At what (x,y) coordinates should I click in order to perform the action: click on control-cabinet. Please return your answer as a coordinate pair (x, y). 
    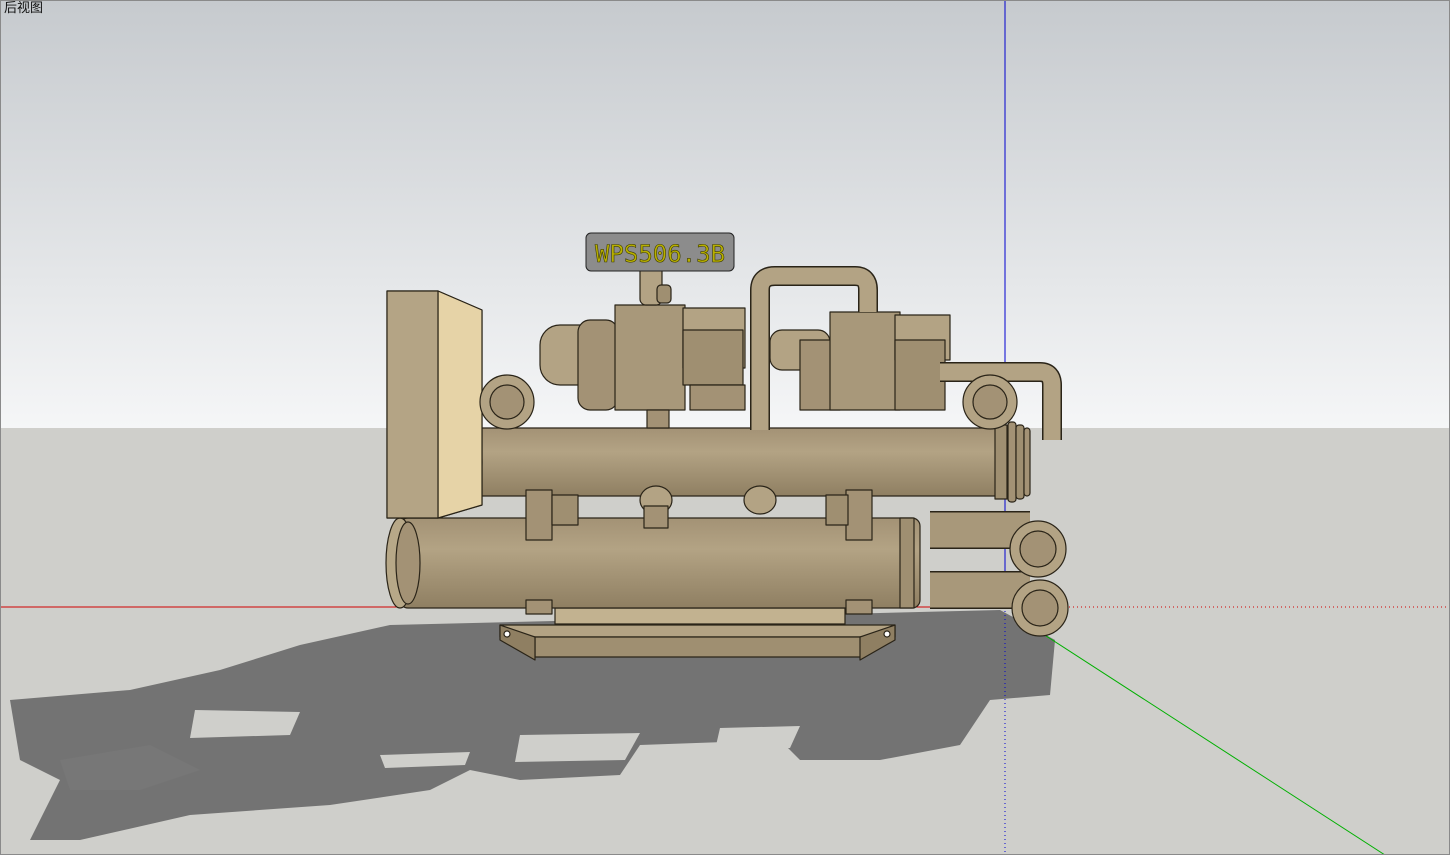
    Looking at the image, I should click on (434, 404).